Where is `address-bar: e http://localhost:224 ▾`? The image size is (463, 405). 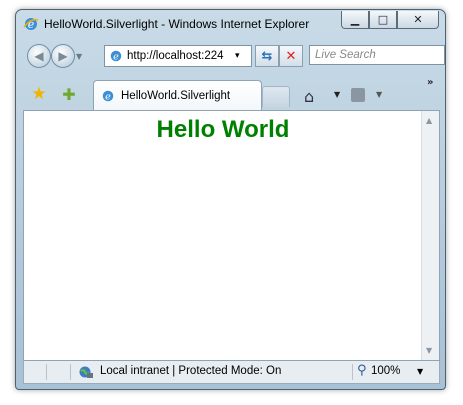
address-bar: e http://localhost:224 ▾ is located at coordinates (178, 56).